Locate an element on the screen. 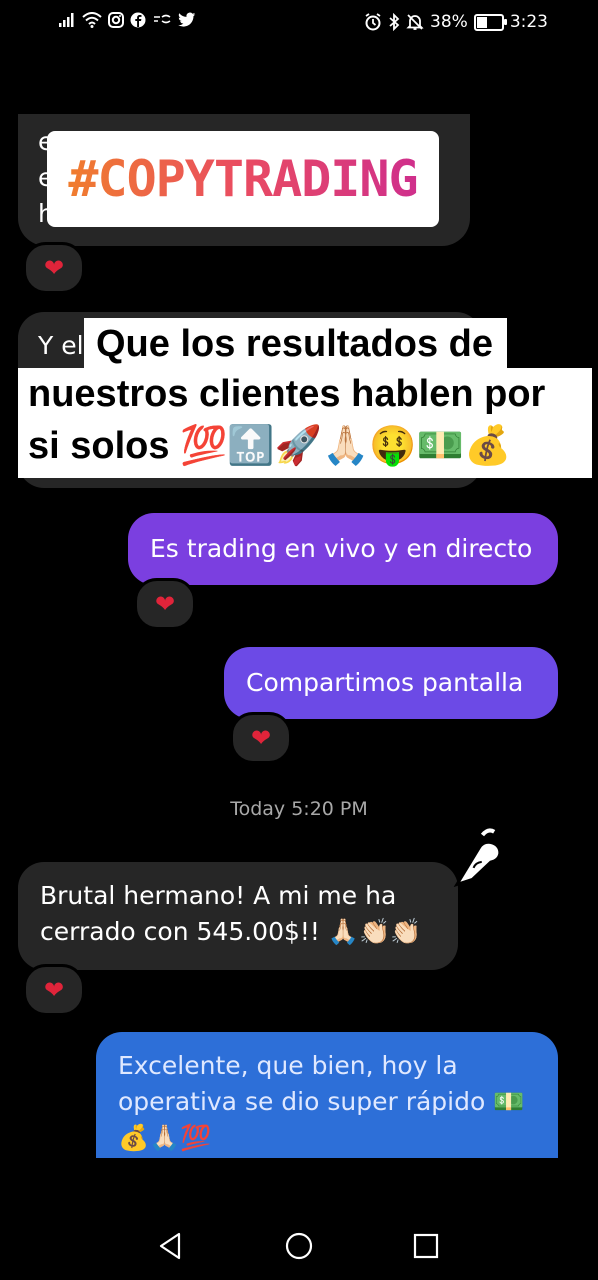  recents-icon is located at coordinates (426, 1246).